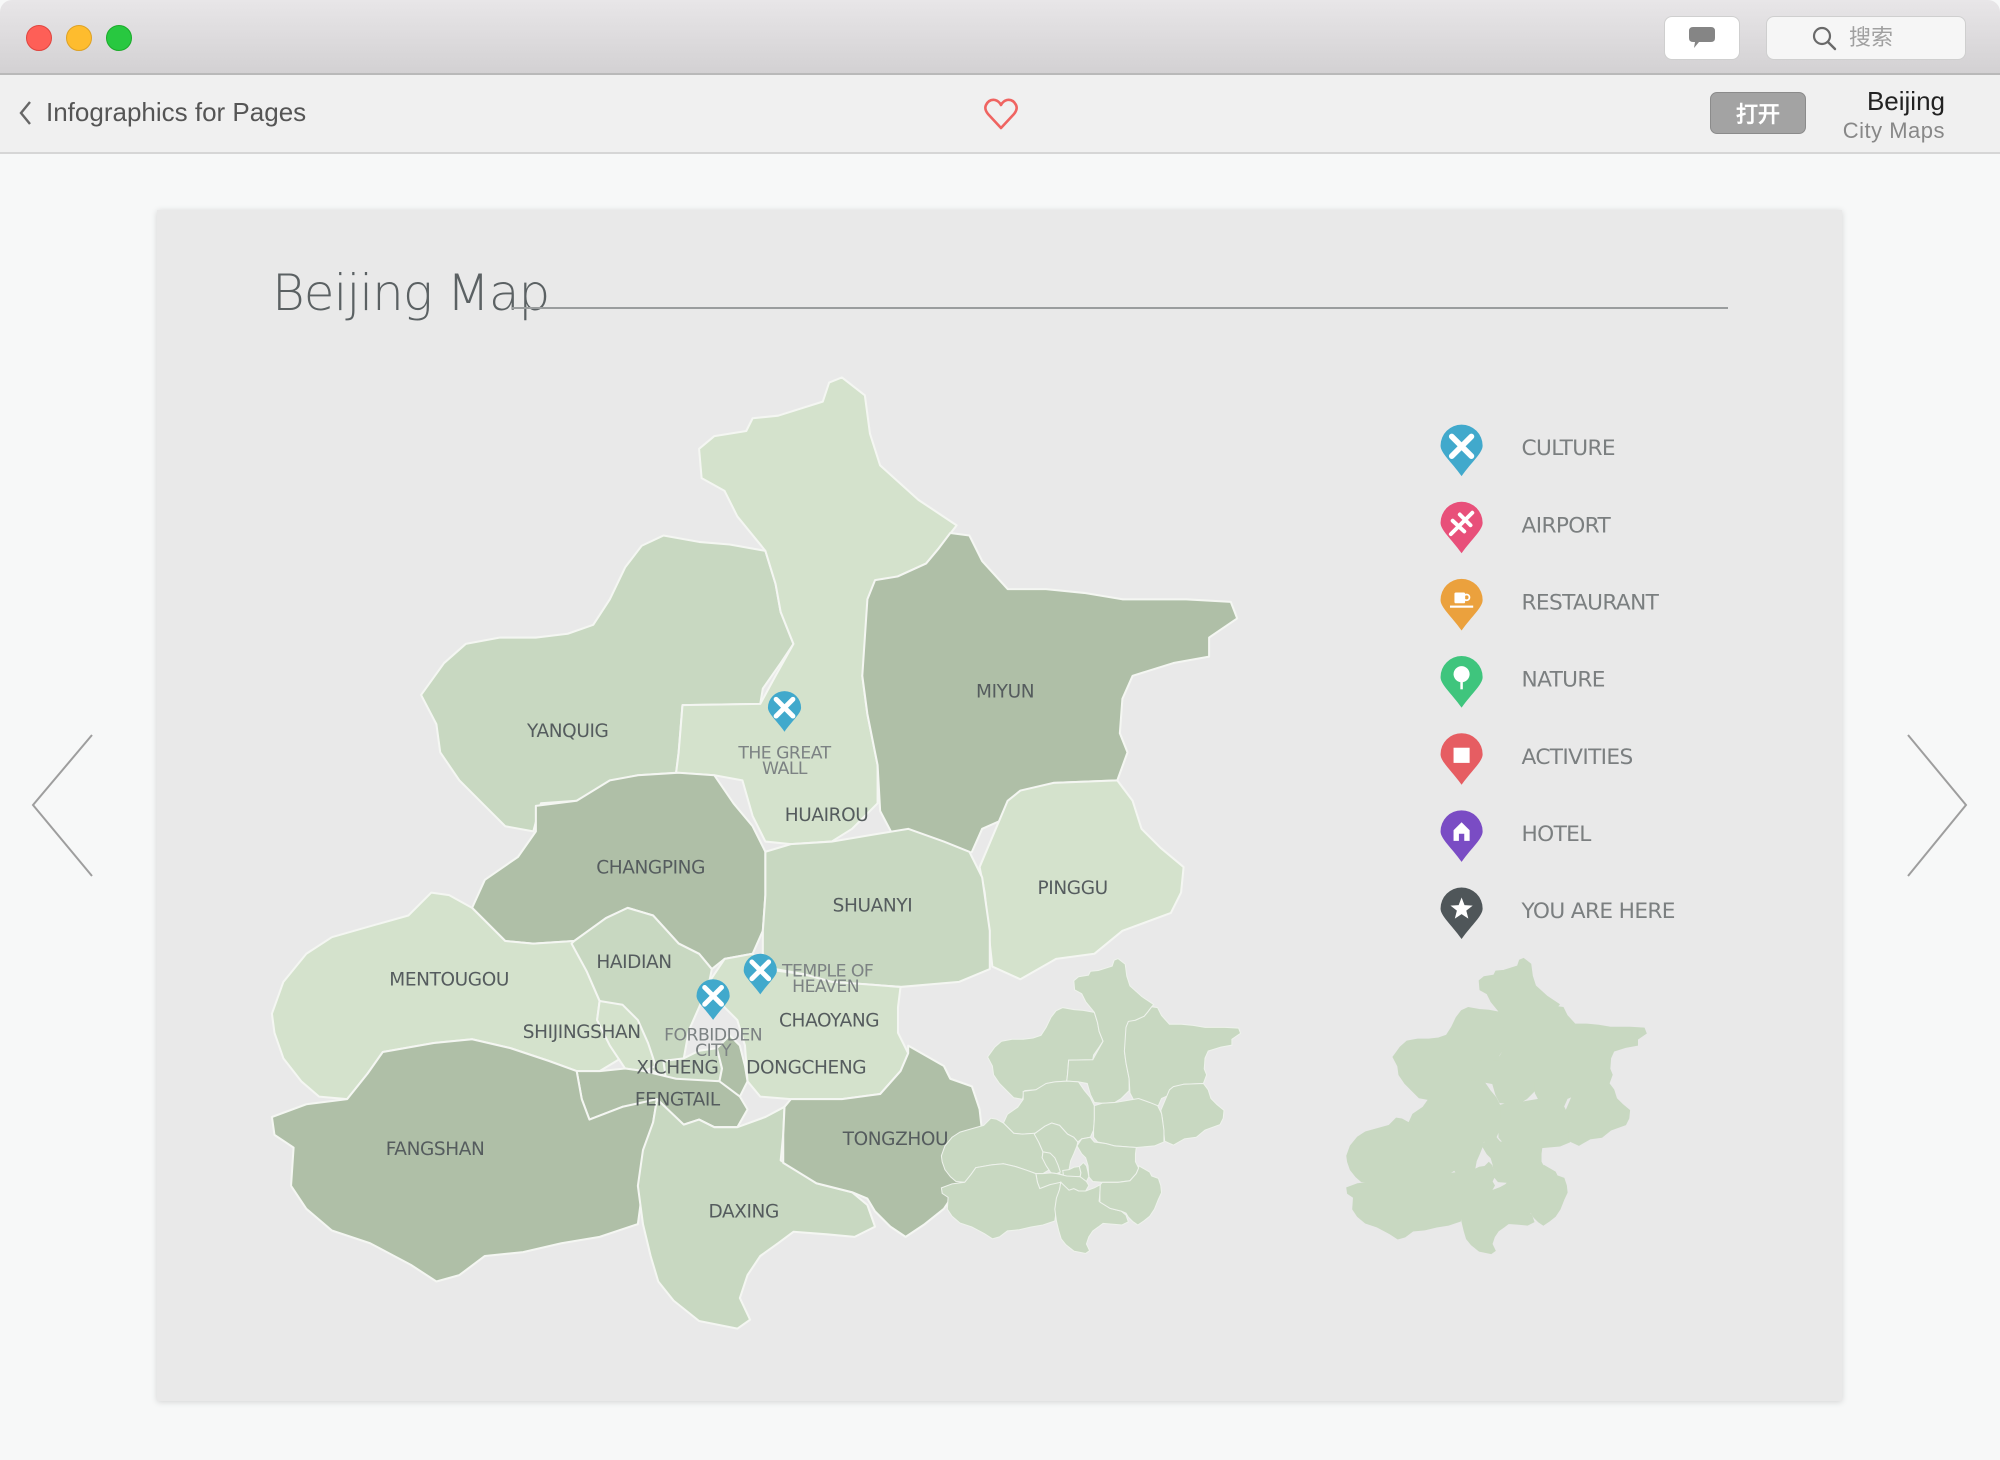  Describe the element at coordinates (1577, 757) in the screenshot. I see `legend-label: ACTIVITIES` at that location.